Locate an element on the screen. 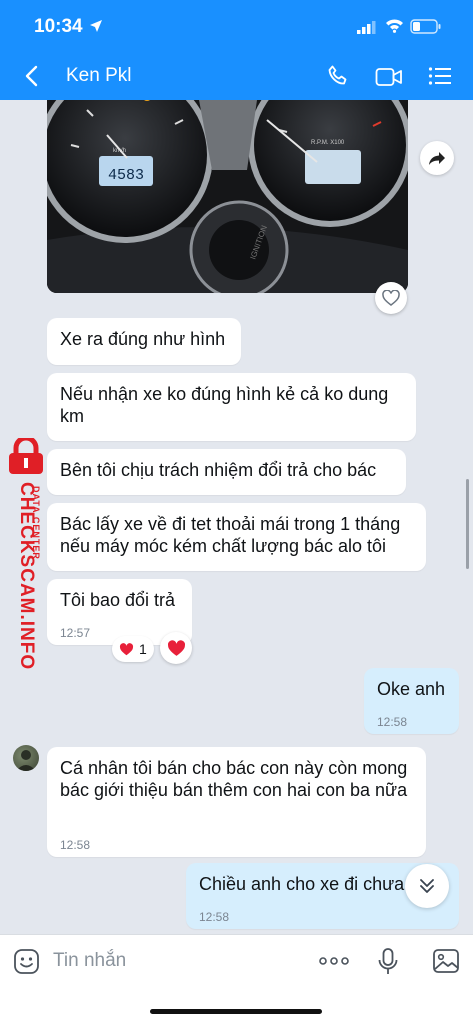  watermark: CHECKSCAM.INFO DATA CENTER is located at coordinates (27, 554).